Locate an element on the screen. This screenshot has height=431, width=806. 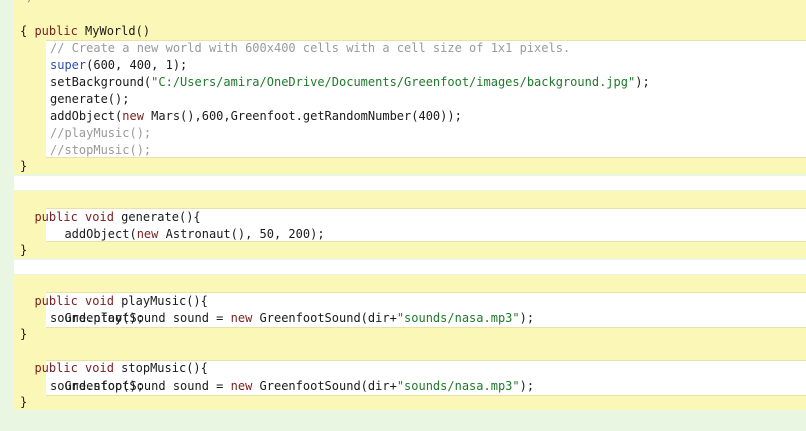
editor-gutter is located at coordinates (7, 215).